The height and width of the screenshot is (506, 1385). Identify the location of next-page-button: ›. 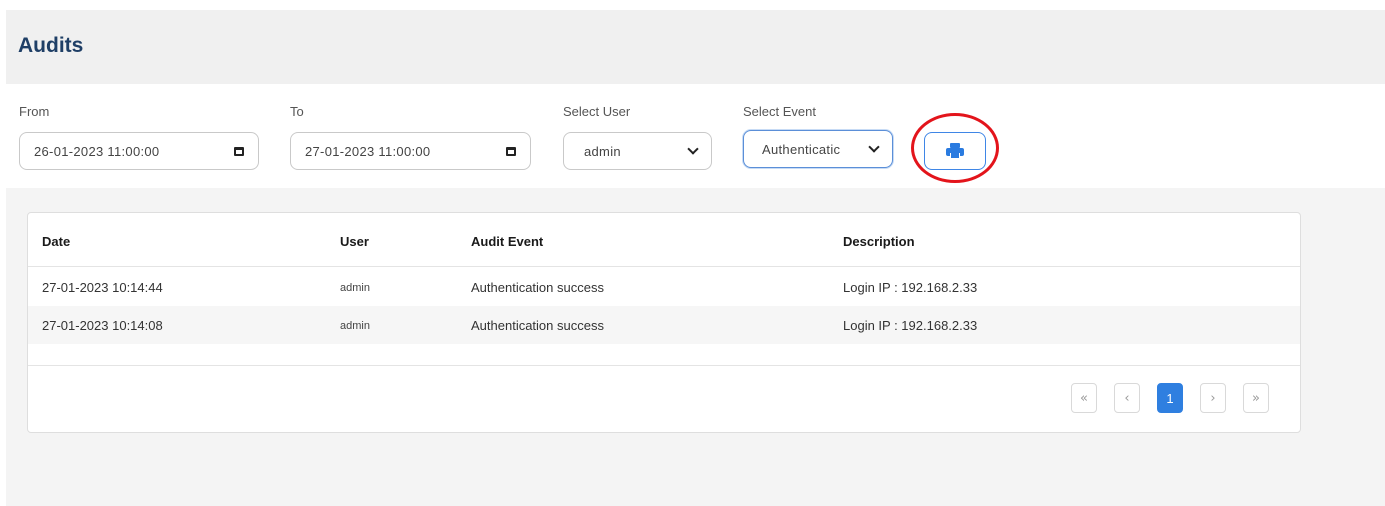
(1213, 398).